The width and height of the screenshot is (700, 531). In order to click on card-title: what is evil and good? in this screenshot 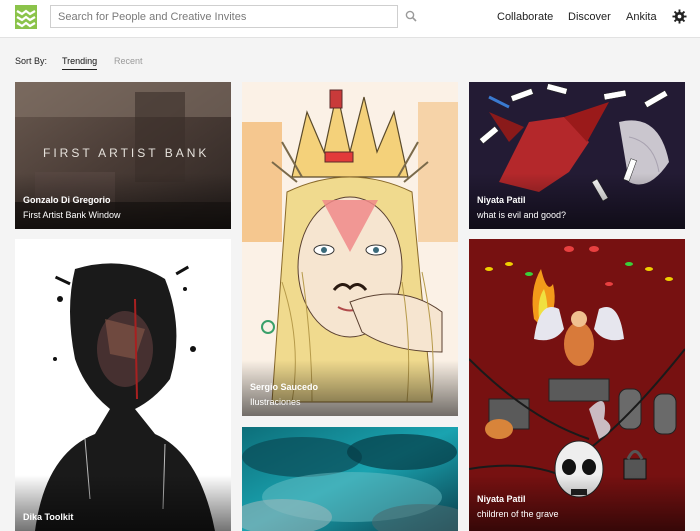, I will do `click(522, 215)`.